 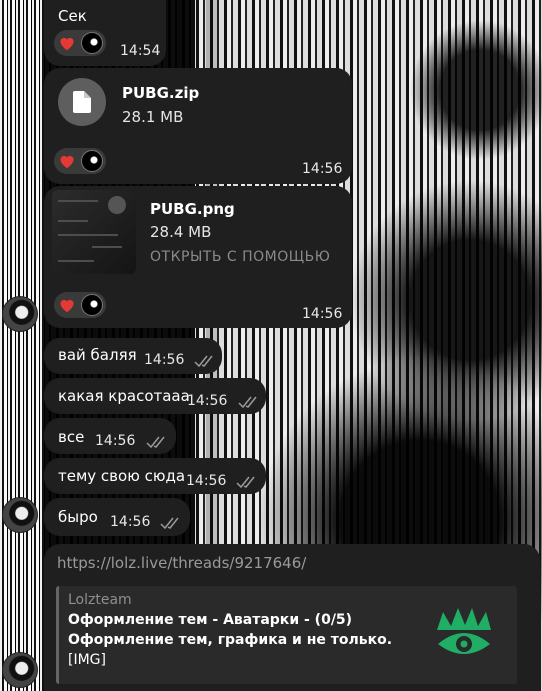 What do you see at coordinates (230, 640) in the screenshot?
I see `preview-description: Оформление тем, графика и не только.` at bounding box center [230, 640].